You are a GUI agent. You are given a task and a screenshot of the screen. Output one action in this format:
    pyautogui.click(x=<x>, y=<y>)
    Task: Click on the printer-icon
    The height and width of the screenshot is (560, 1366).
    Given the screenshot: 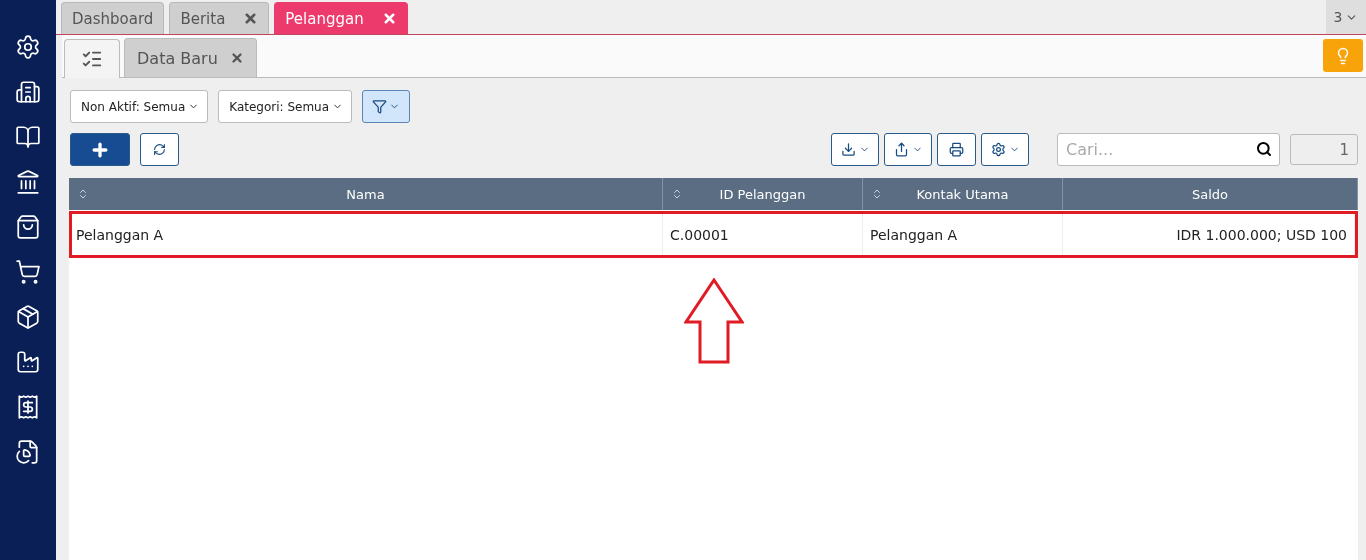 What is the action you would take?
    pyautogui.click(x=956, y=149)
    